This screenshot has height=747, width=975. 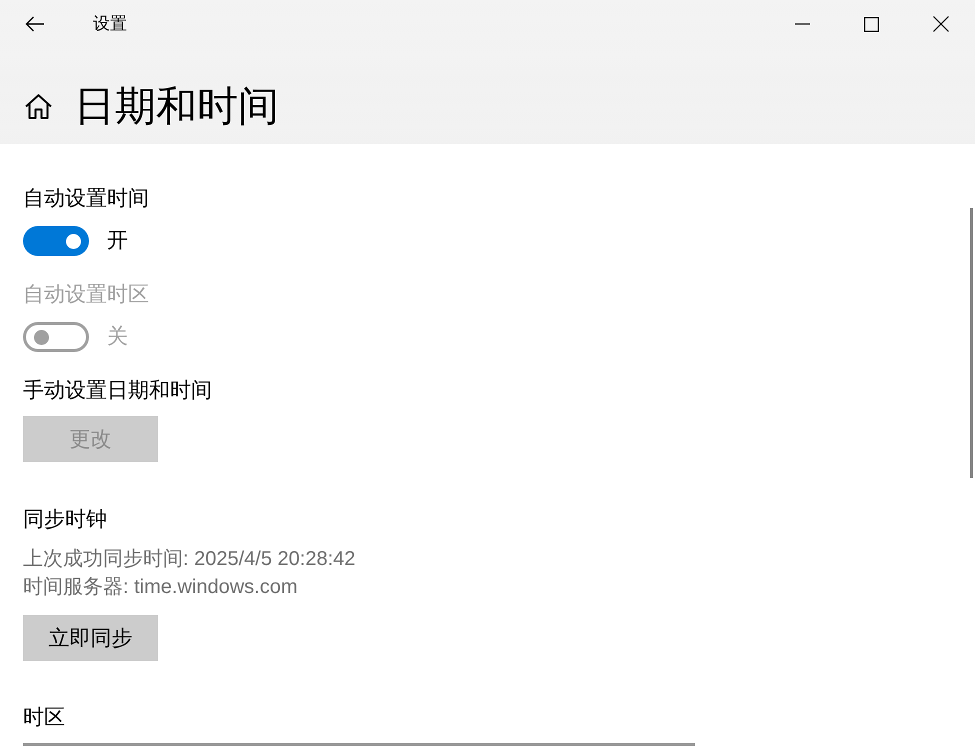 What do you see at coordinates (117, 241) in the screenshot?
I see `toggle-state-text: 开` at bounding box center [117, 241].